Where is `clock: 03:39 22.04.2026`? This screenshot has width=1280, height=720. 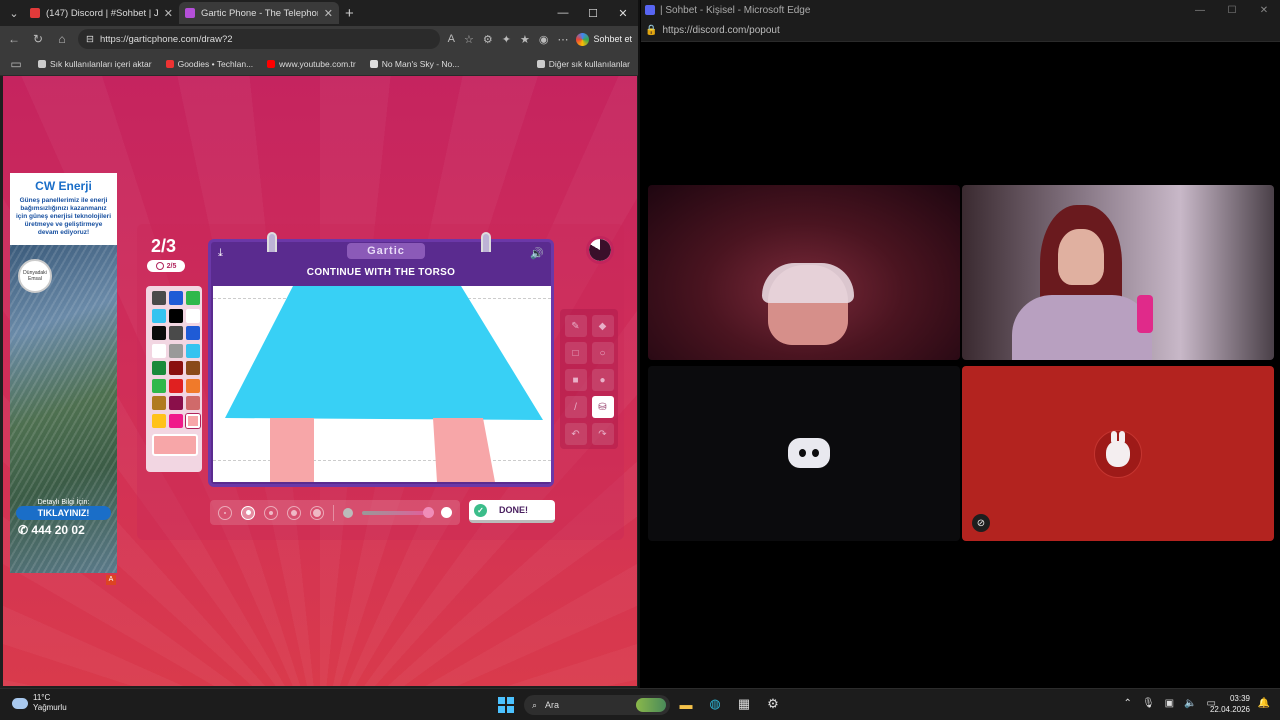 clock: 03:39 22.04.2026 is located at coordinates (1230, 704).